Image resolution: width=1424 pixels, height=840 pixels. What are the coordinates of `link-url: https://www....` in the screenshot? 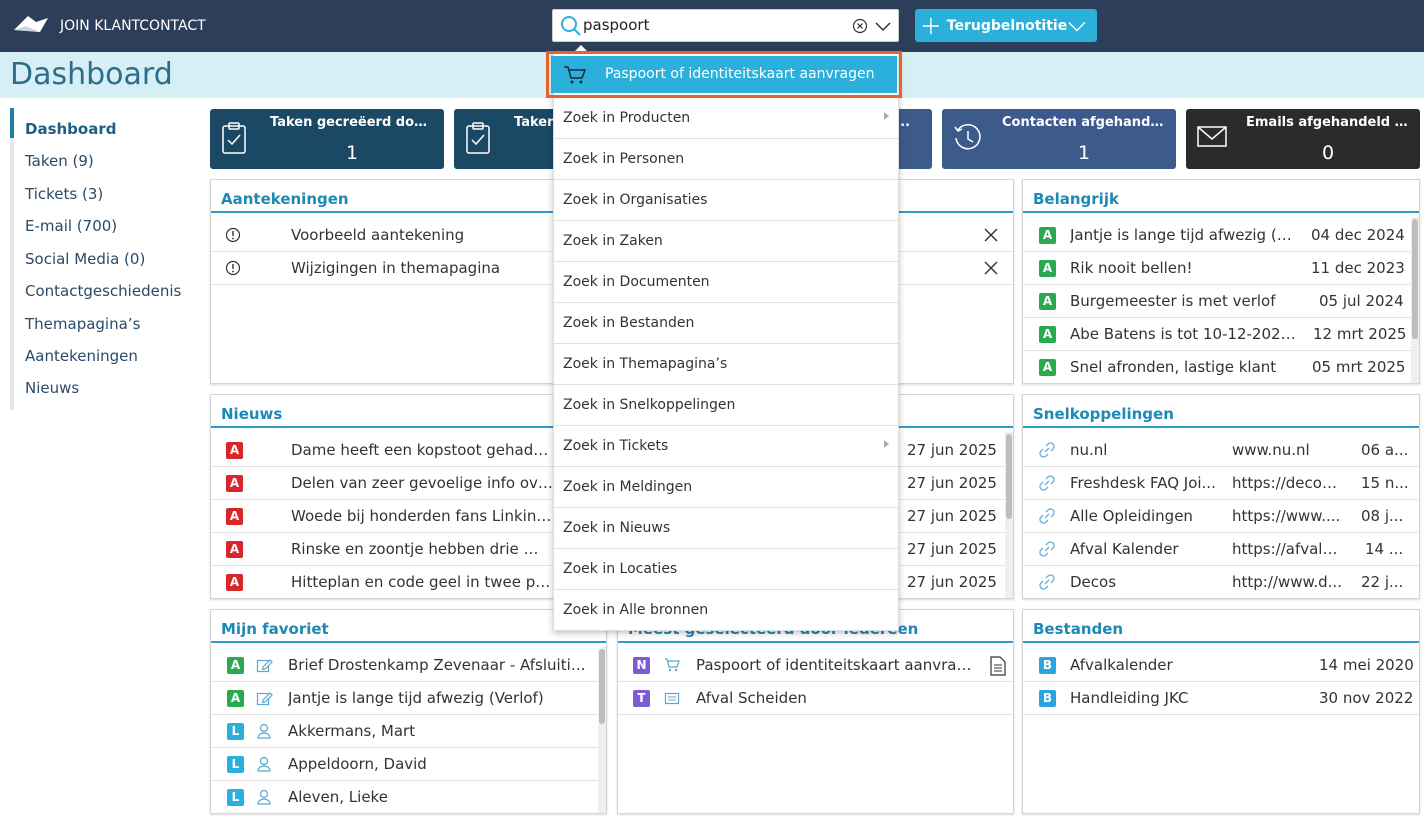 It's located at (1286, 516).